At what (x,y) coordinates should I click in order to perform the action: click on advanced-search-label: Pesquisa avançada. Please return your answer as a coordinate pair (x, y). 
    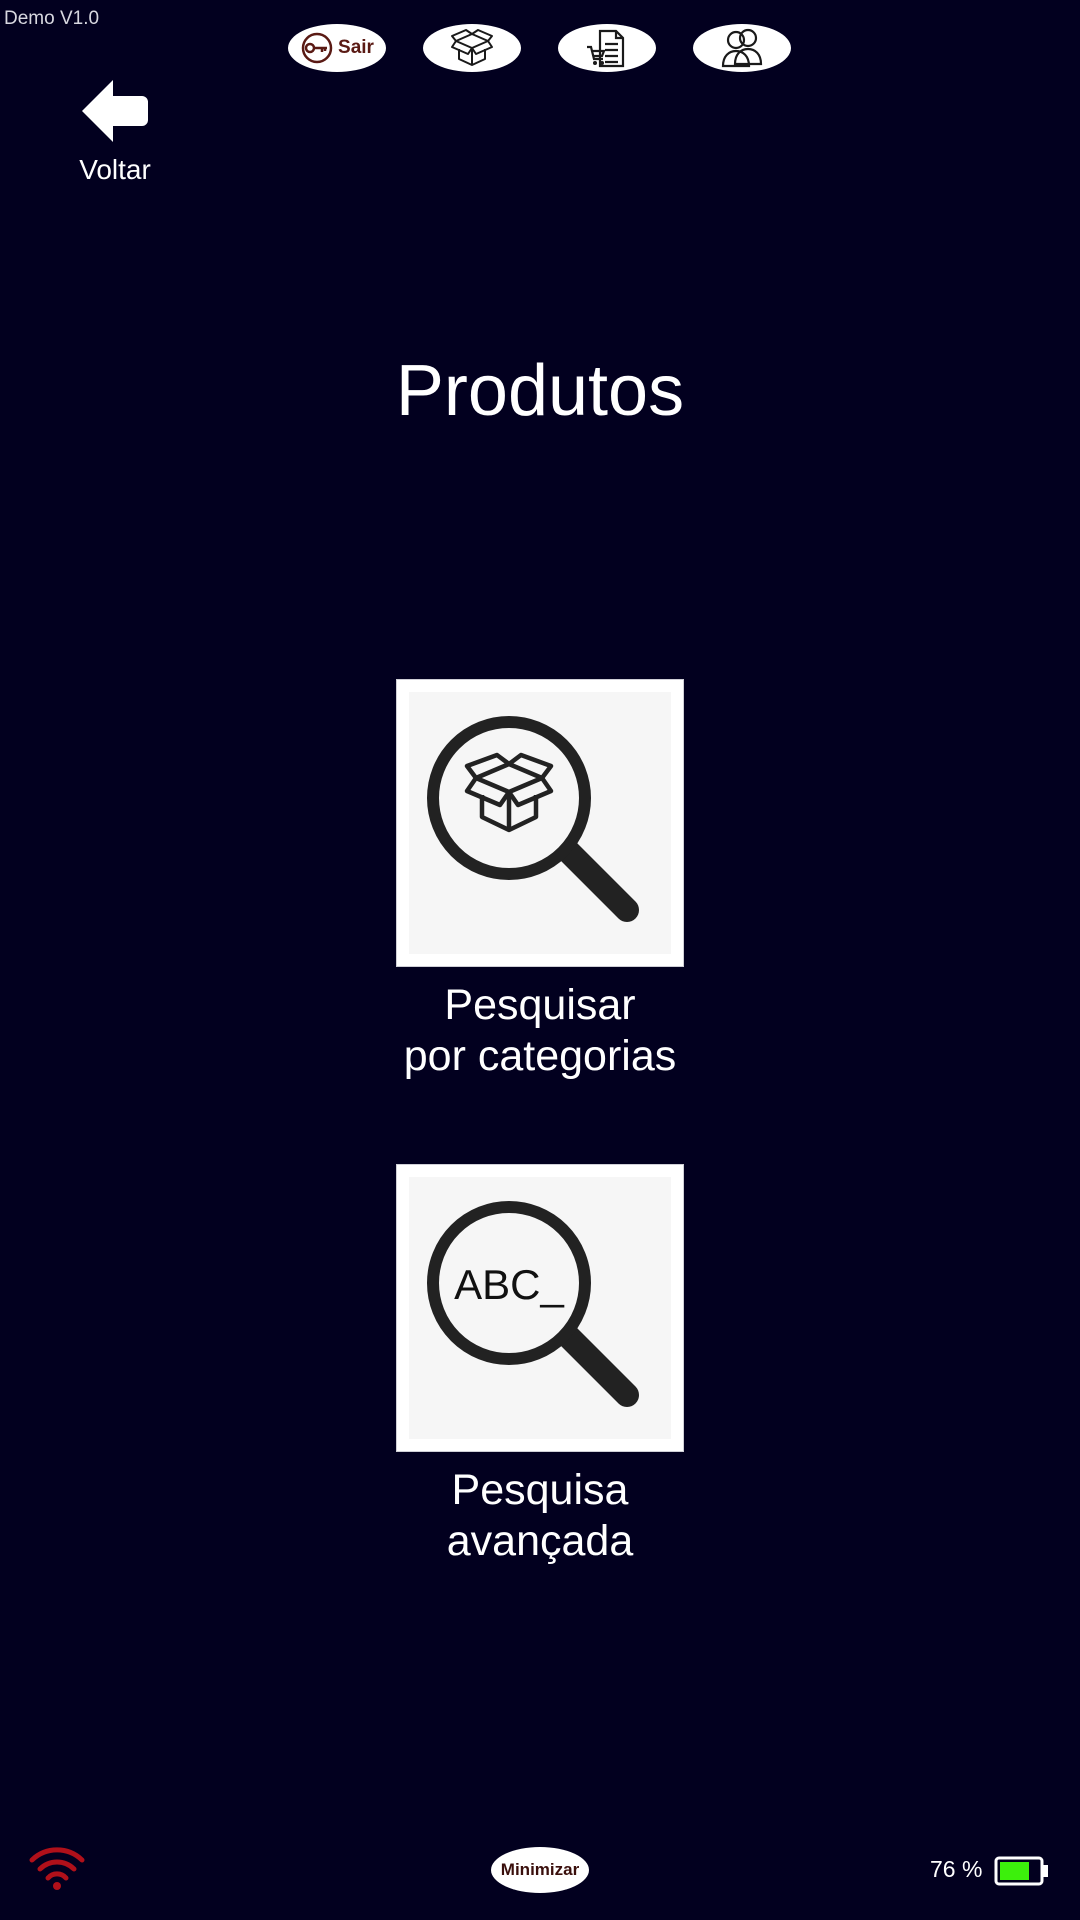
    Looking at the image, I should click on (540, 1516).